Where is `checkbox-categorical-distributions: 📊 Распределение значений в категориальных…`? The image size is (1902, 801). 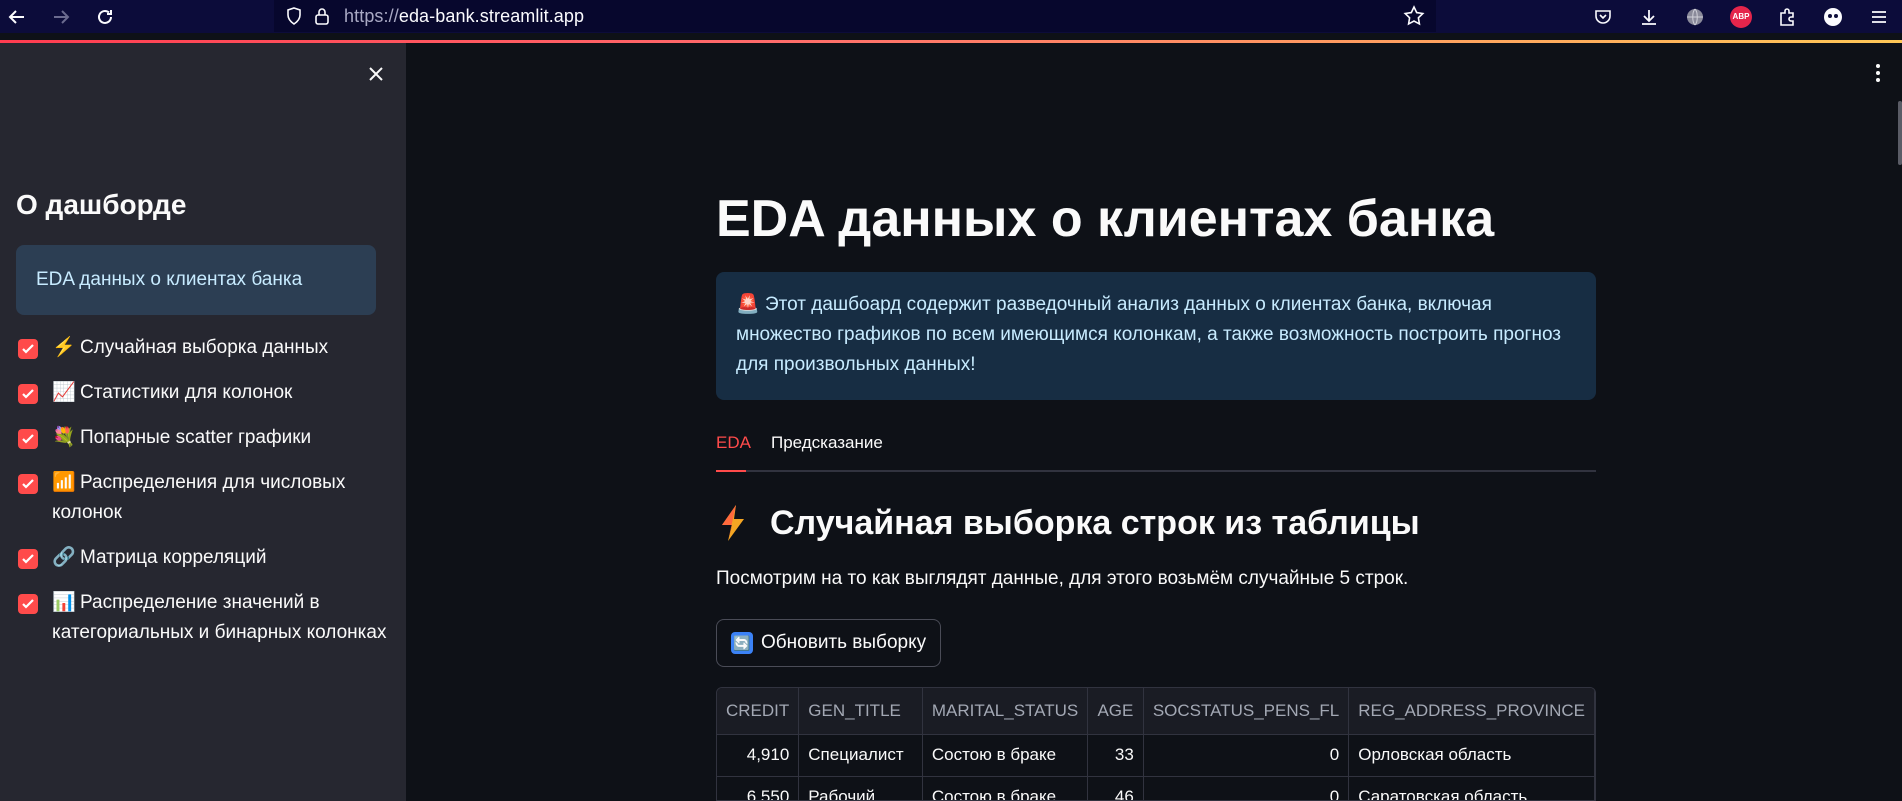 checkbox-categorical-distributions: 📊 Распределение значений в категориальных… is located at coordinates (203, 620).